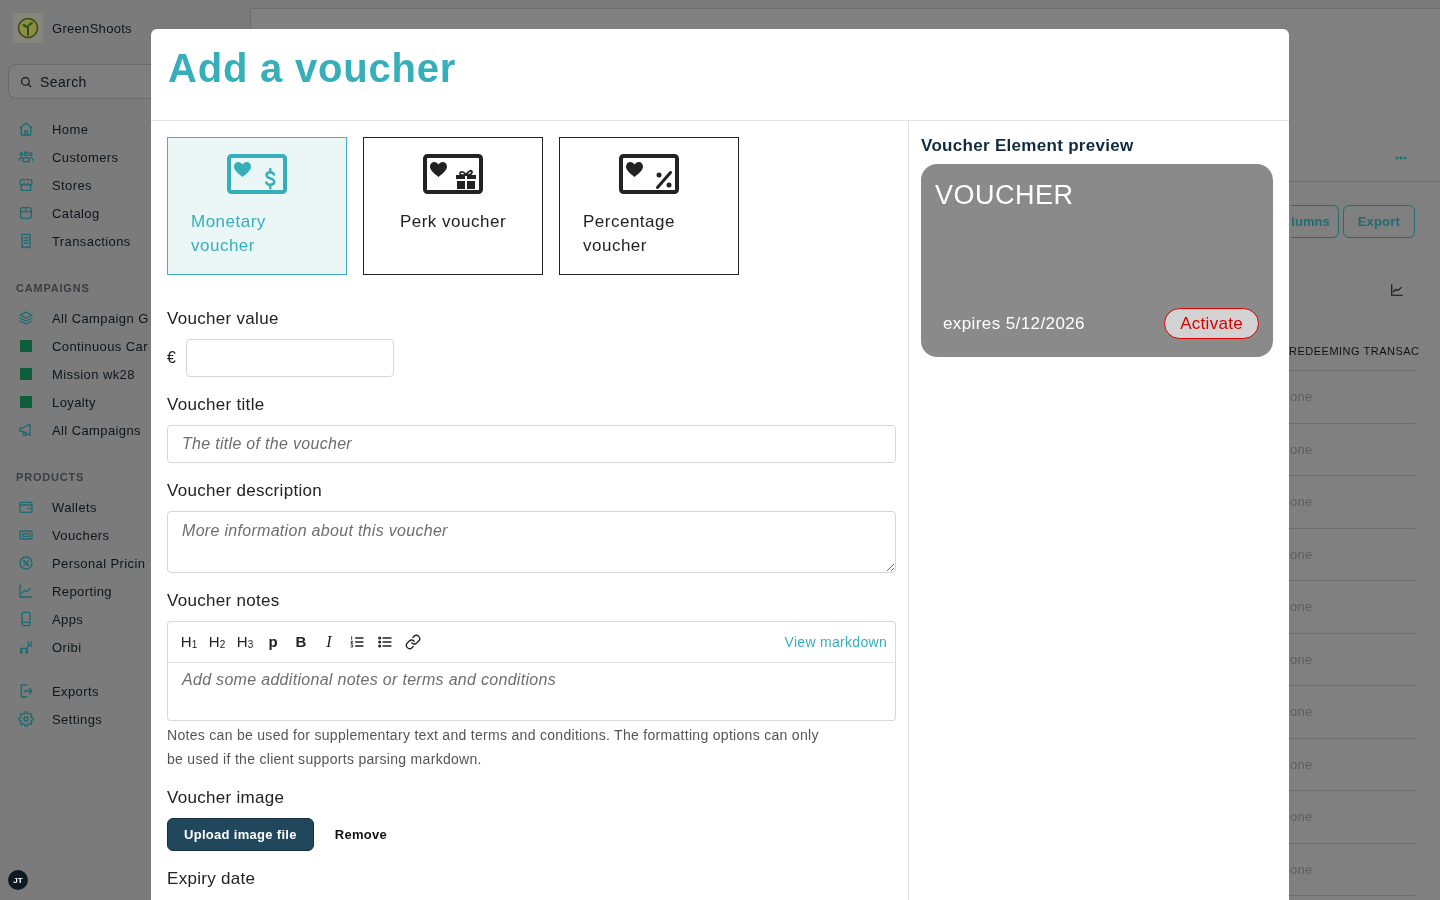  I want to click on animal-icon, so click(26, 647).